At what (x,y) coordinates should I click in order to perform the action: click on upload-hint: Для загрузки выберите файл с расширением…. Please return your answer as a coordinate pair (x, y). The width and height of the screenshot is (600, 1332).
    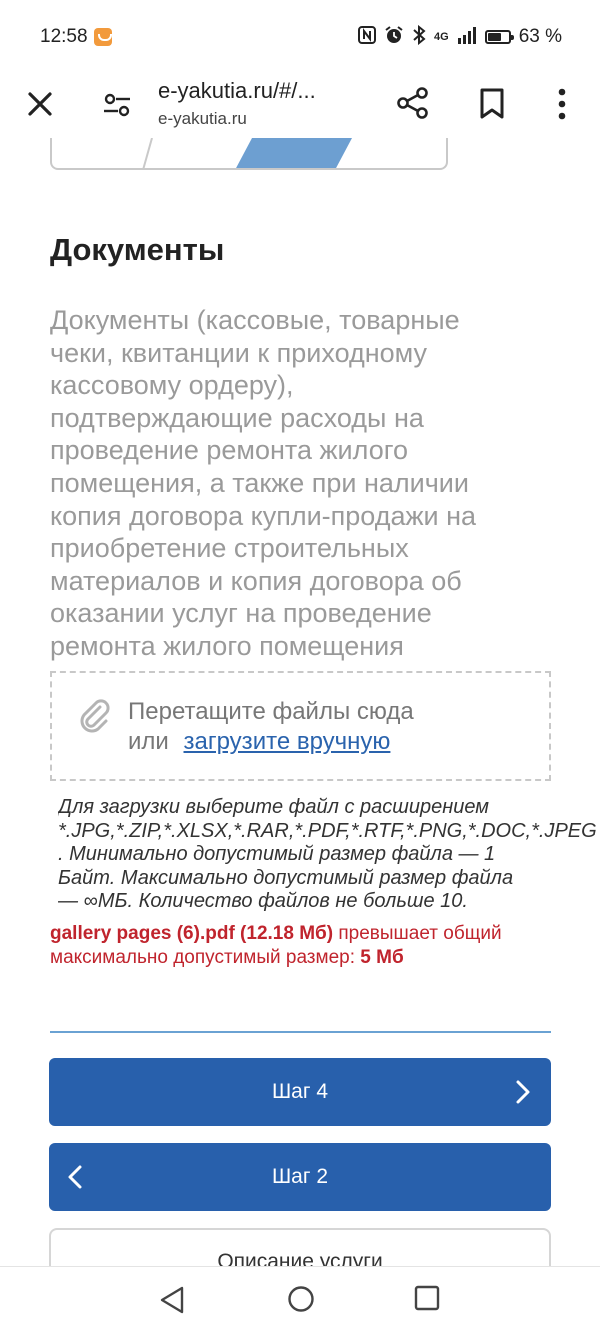
    Looking at the image, I should click on (329, 855).